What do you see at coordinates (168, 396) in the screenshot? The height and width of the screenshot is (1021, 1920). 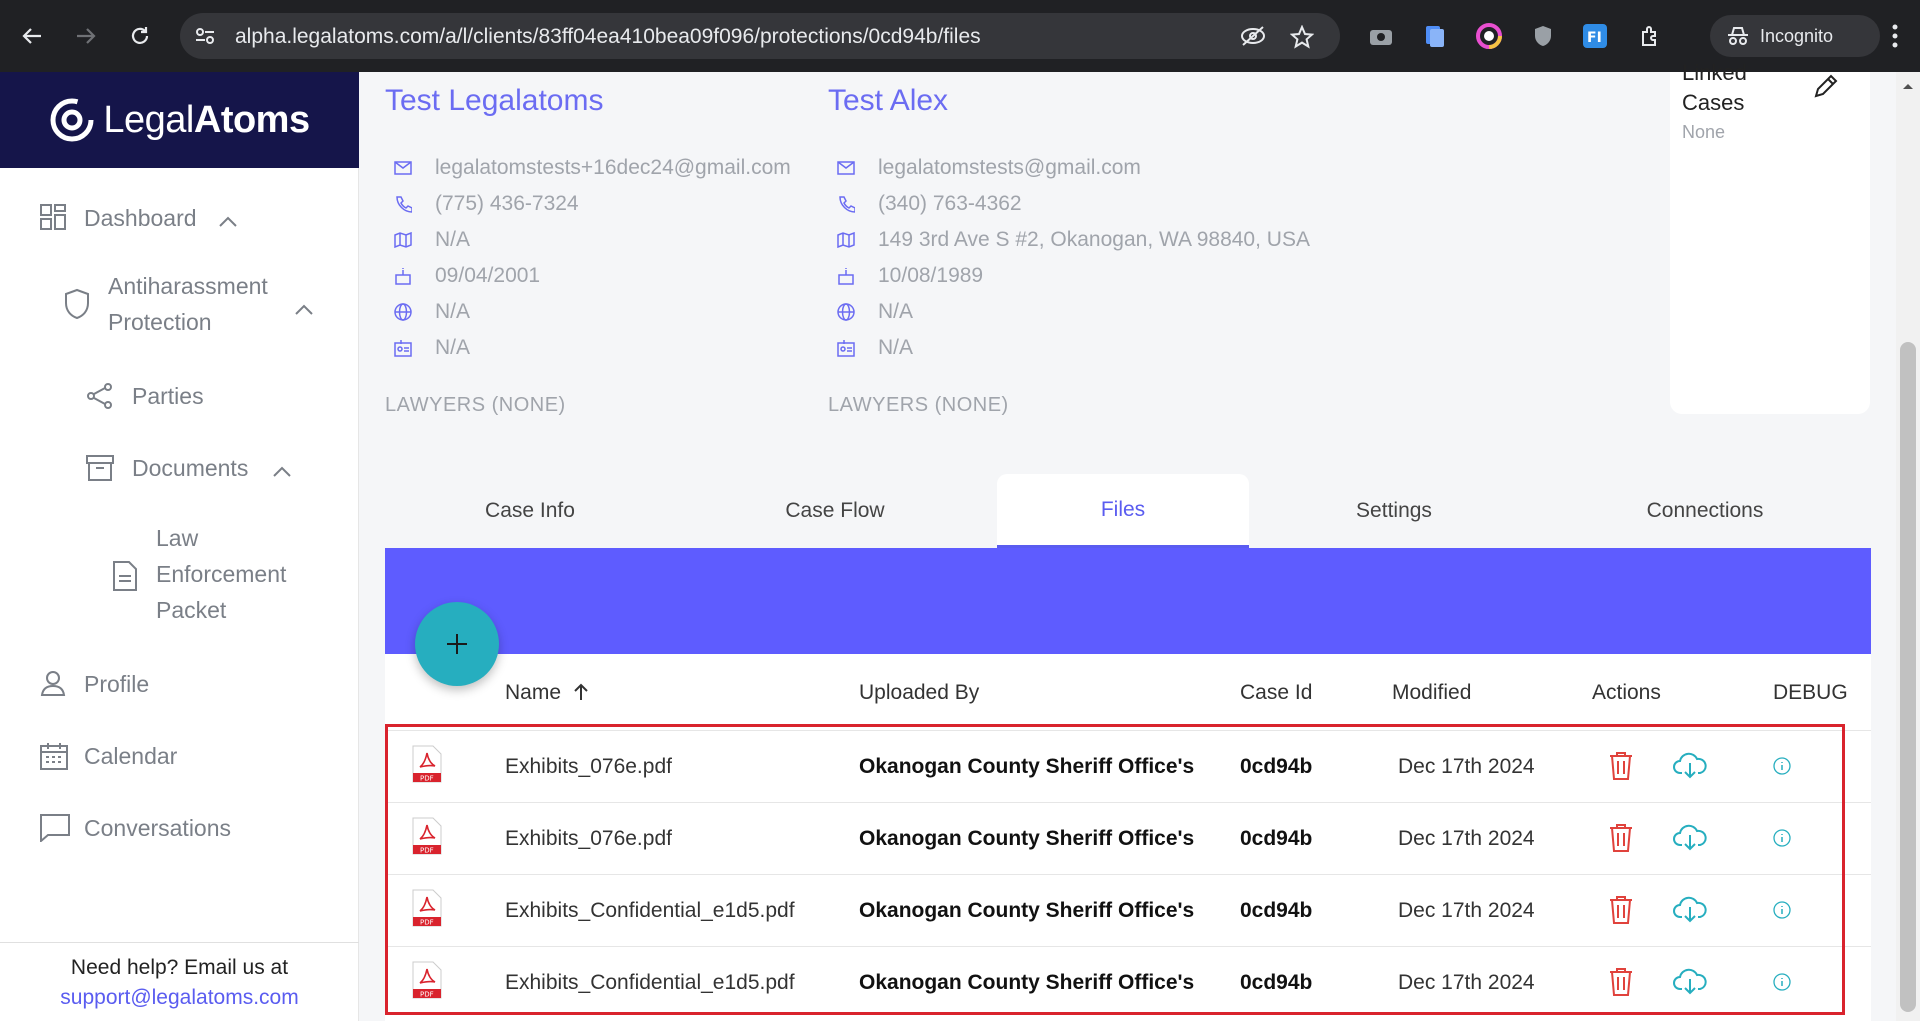 I see `sidebar-item-label: Parties` at bounding box center [168, 396].